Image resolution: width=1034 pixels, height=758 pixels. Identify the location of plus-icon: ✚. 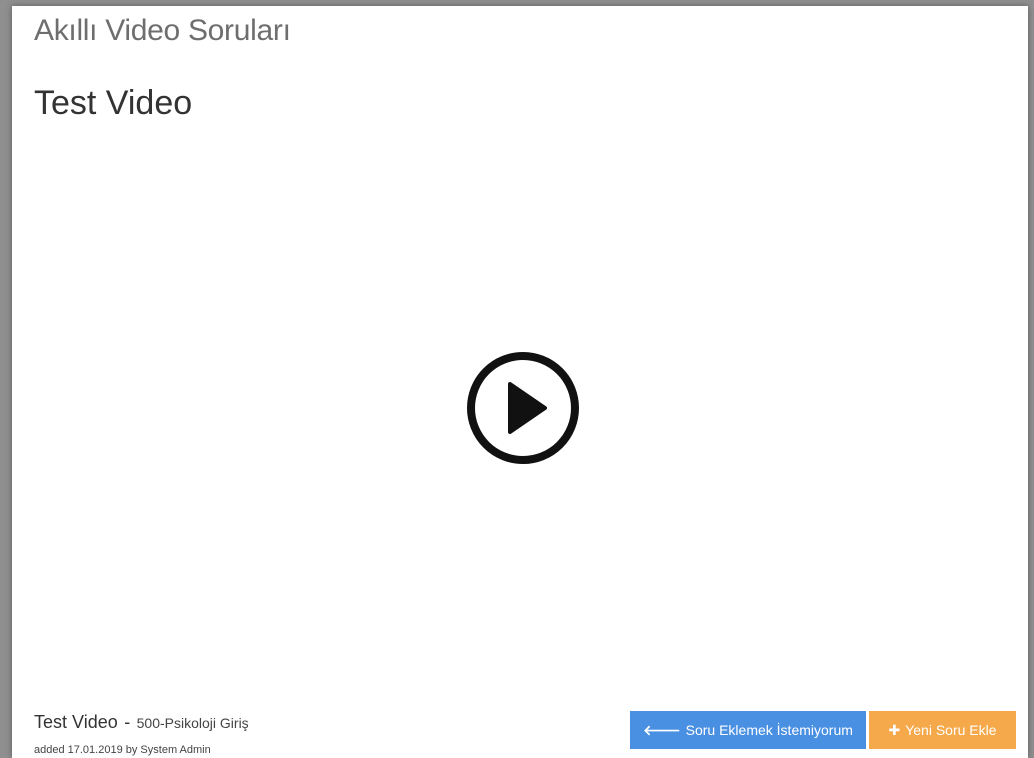
(894, 729).